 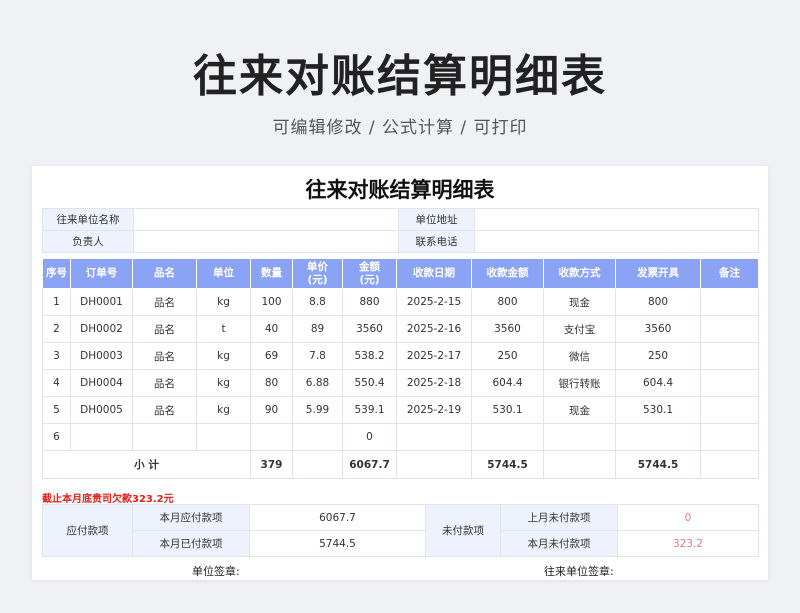 I want to click on table-cell: 6, so click(x=56, y=437).